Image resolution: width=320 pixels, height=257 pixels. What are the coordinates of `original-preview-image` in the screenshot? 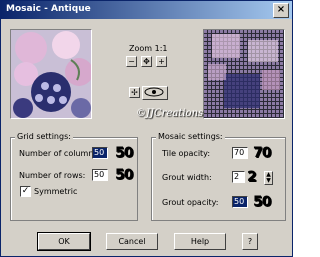 It's located at (51, 74).